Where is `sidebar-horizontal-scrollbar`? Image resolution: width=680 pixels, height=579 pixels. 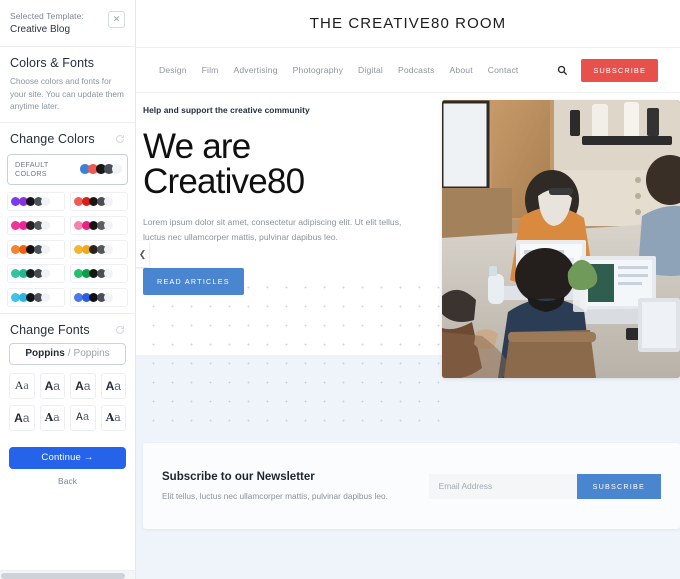
sidebar-horizontal-scrollbar is located at coordinates (67, 574).